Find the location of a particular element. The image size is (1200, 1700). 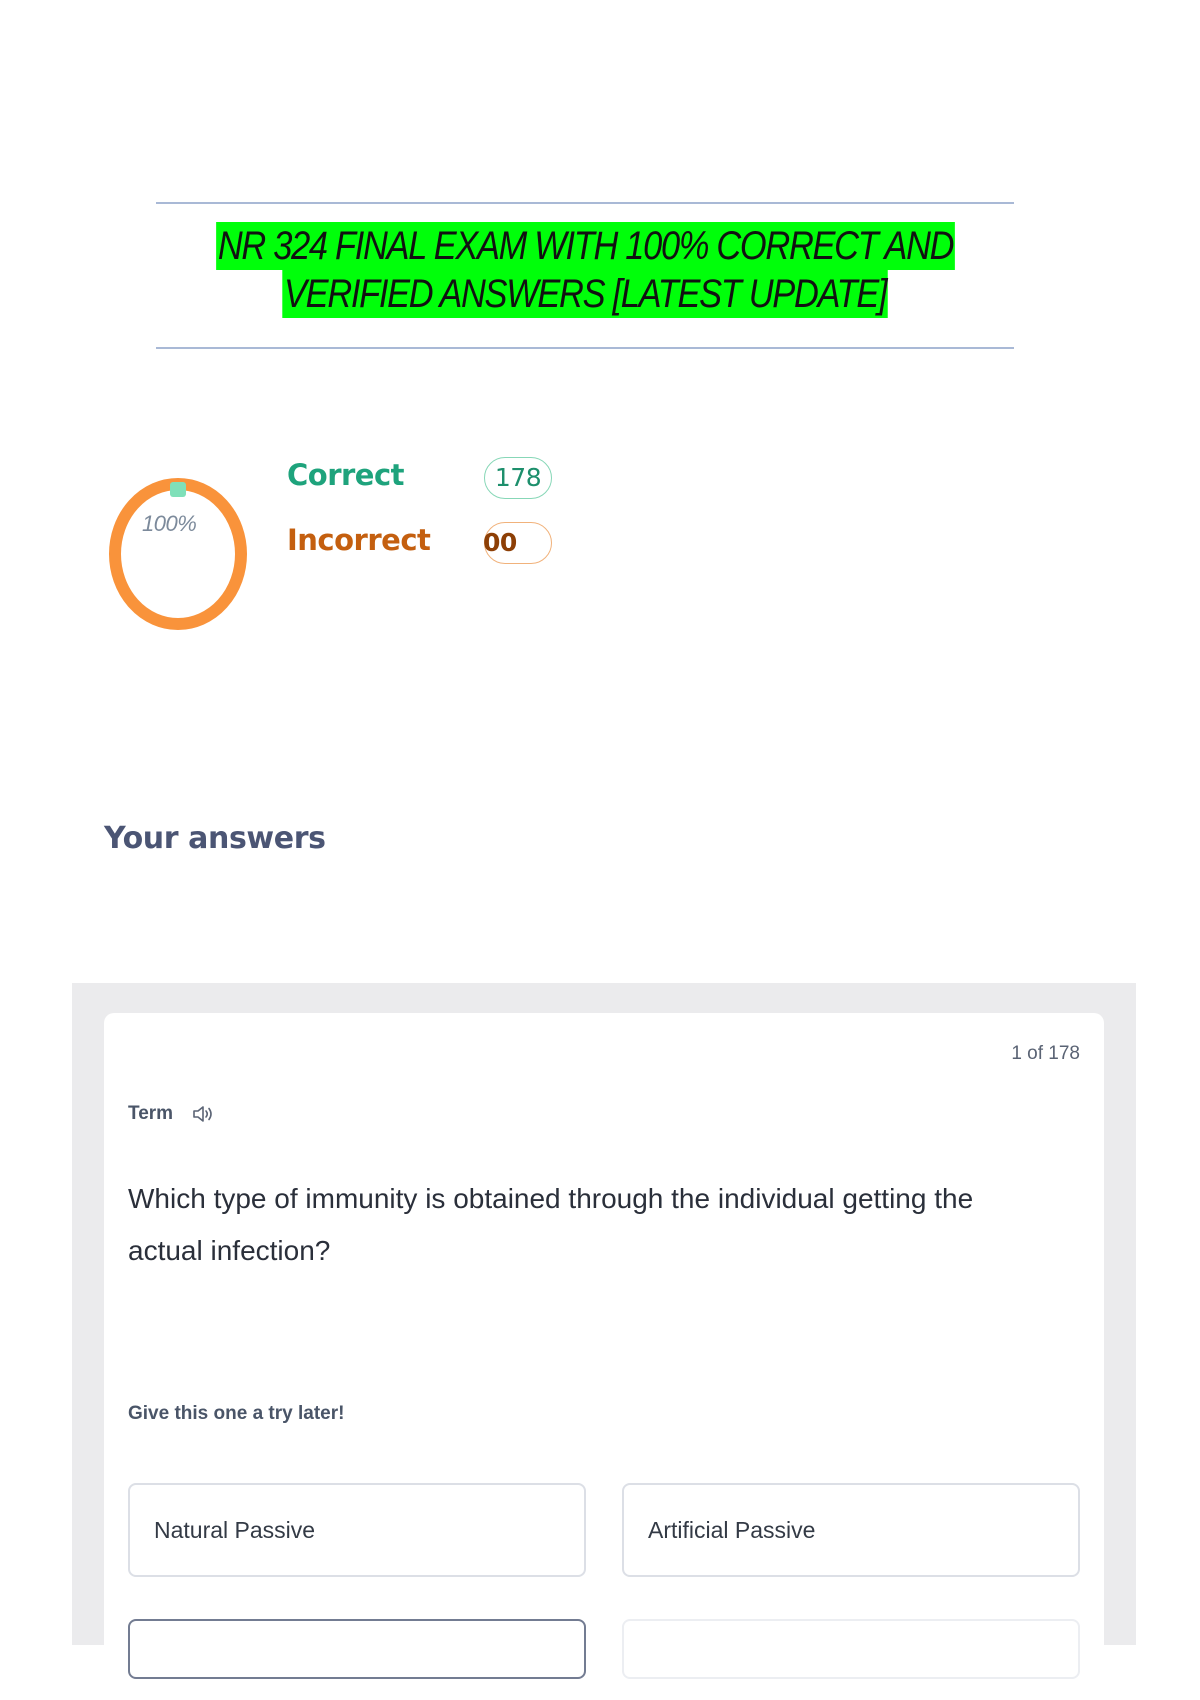

term-row: Term is located at coordinates (171, 1114).